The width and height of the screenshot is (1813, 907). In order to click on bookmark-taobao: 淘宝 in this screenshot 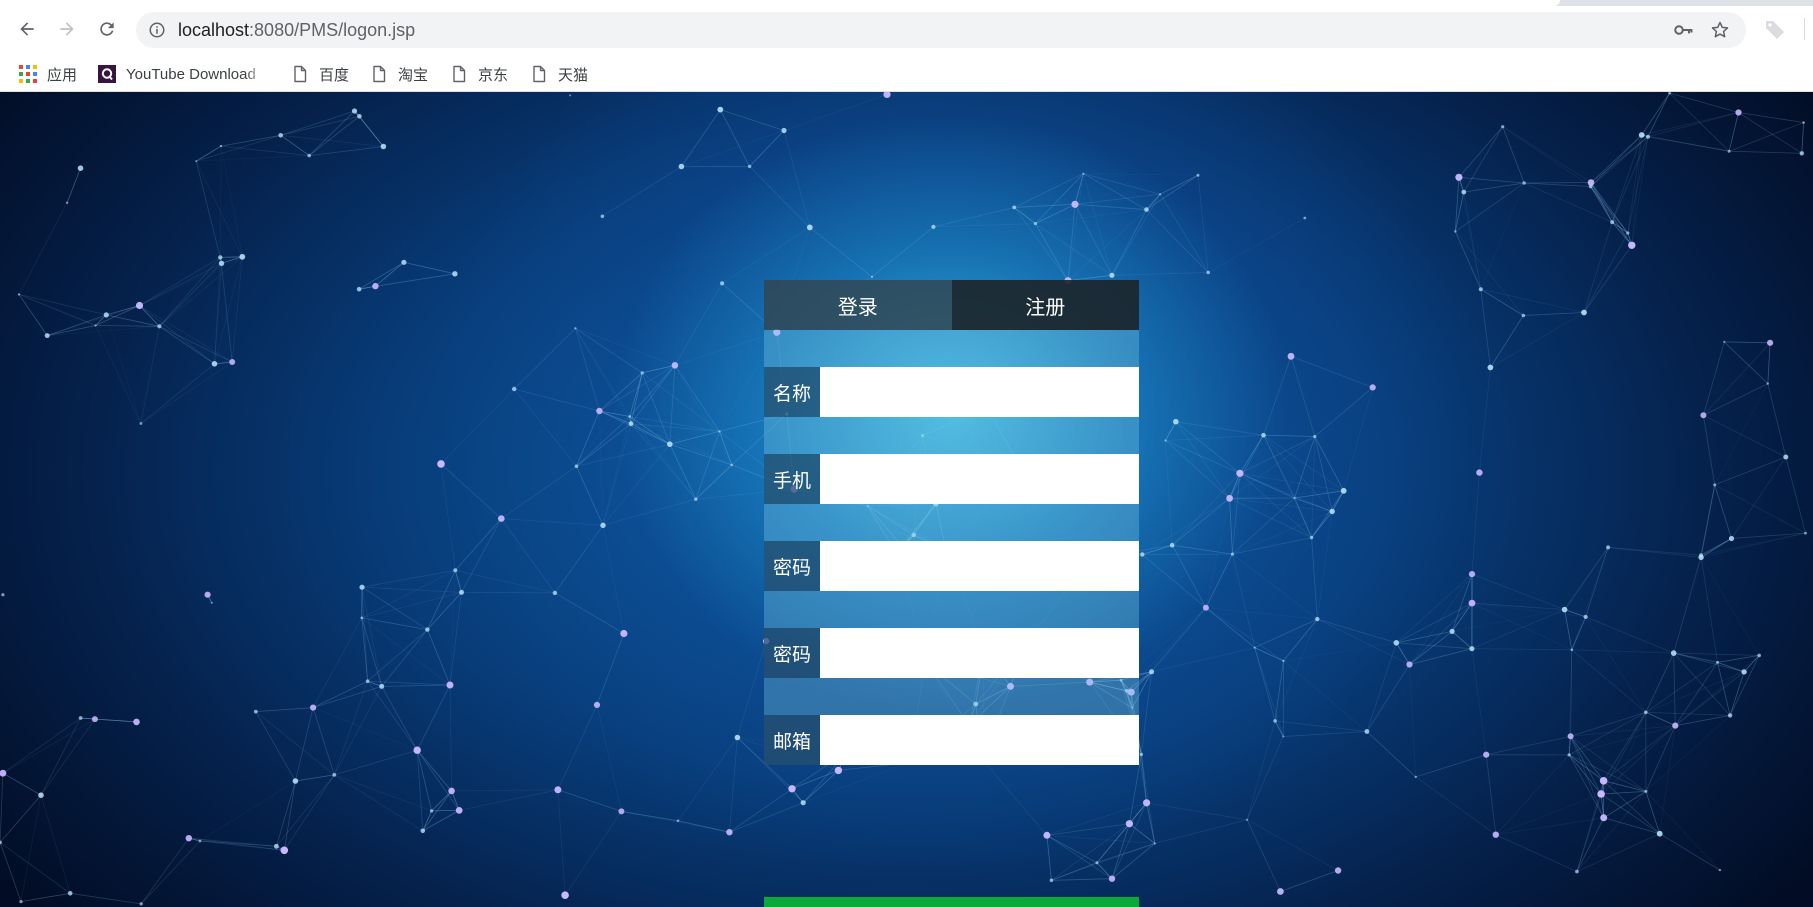, I will do `click(399, 74)`.